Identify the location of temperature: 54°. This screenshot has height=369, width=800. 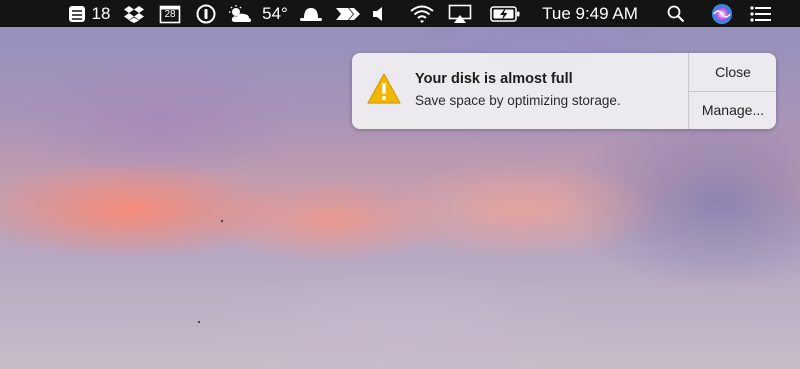
(275, 13).